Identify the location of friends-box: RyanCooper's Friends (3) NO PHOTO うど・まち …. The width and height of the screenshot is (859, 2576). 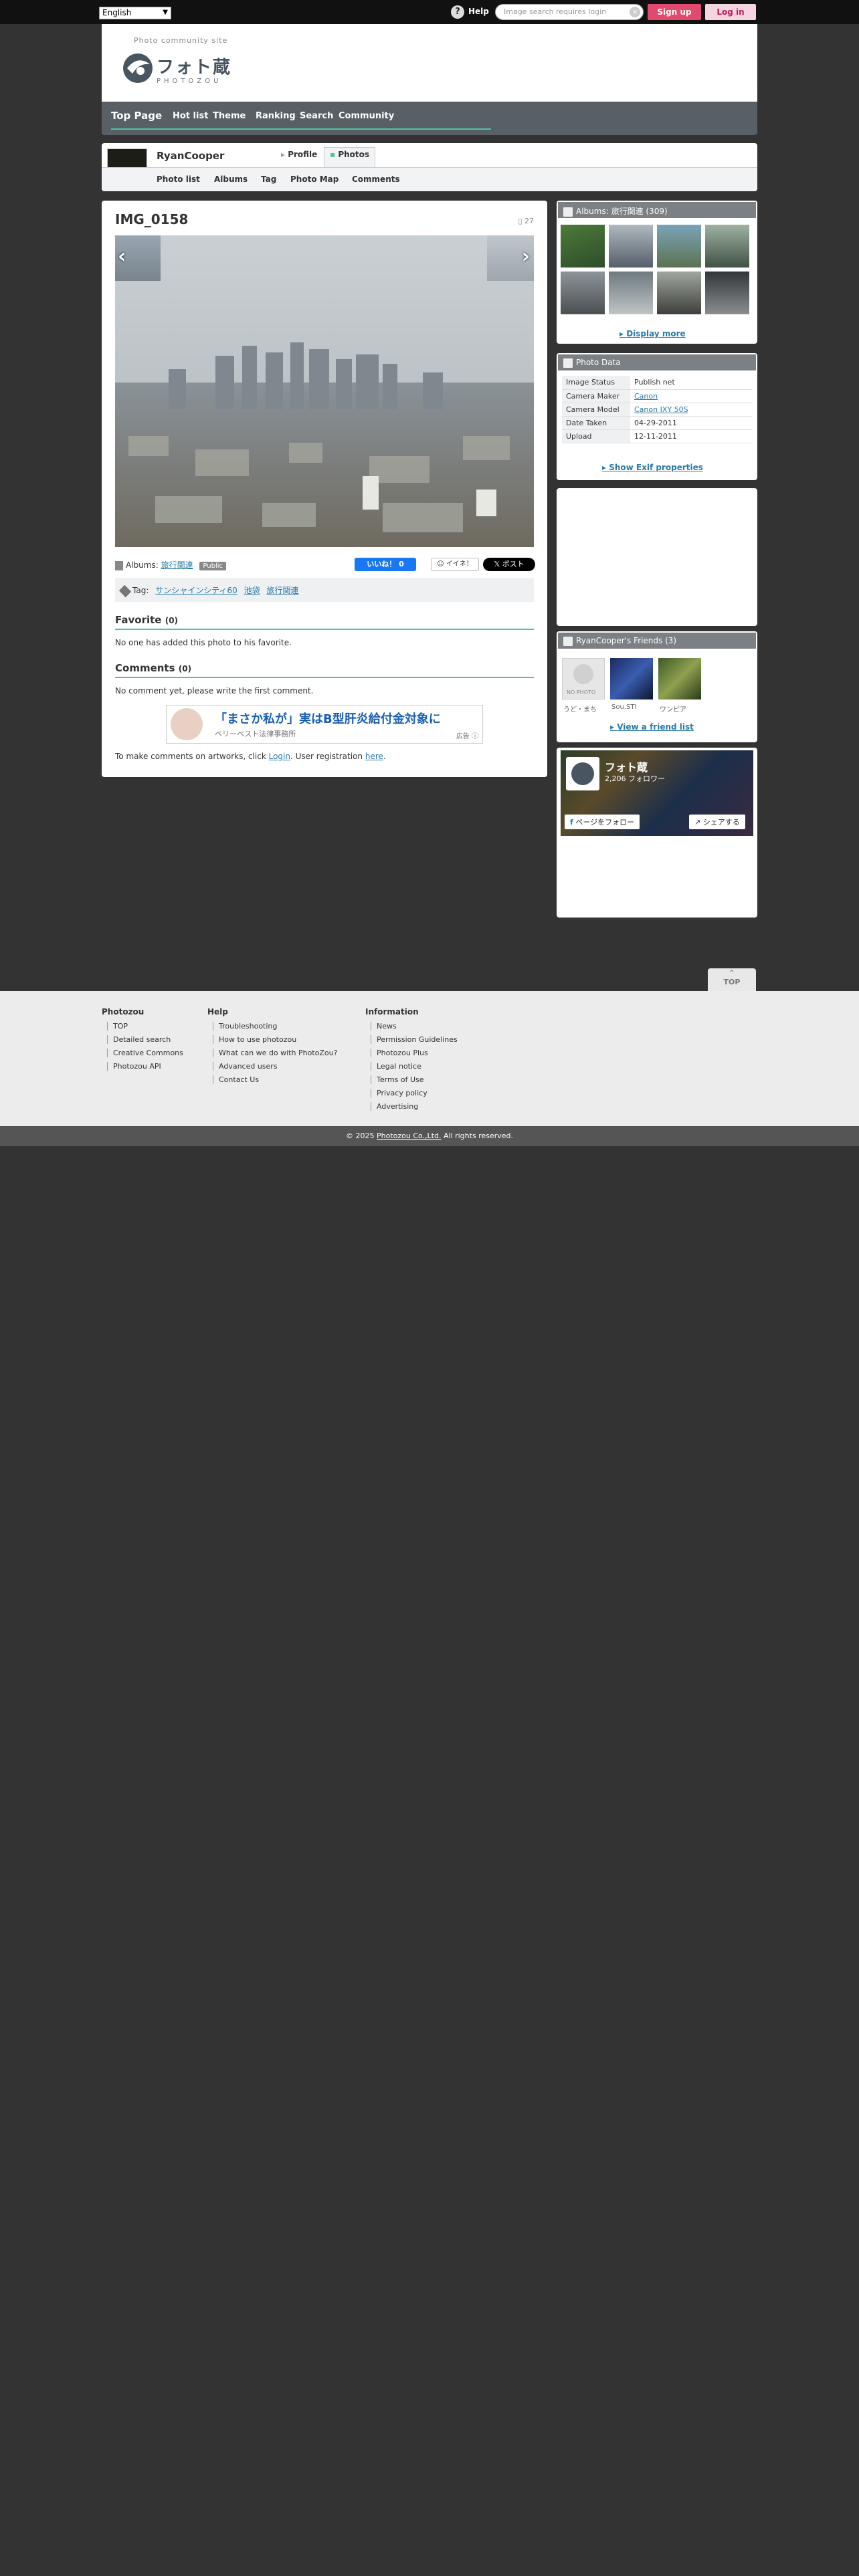
(657, 686).